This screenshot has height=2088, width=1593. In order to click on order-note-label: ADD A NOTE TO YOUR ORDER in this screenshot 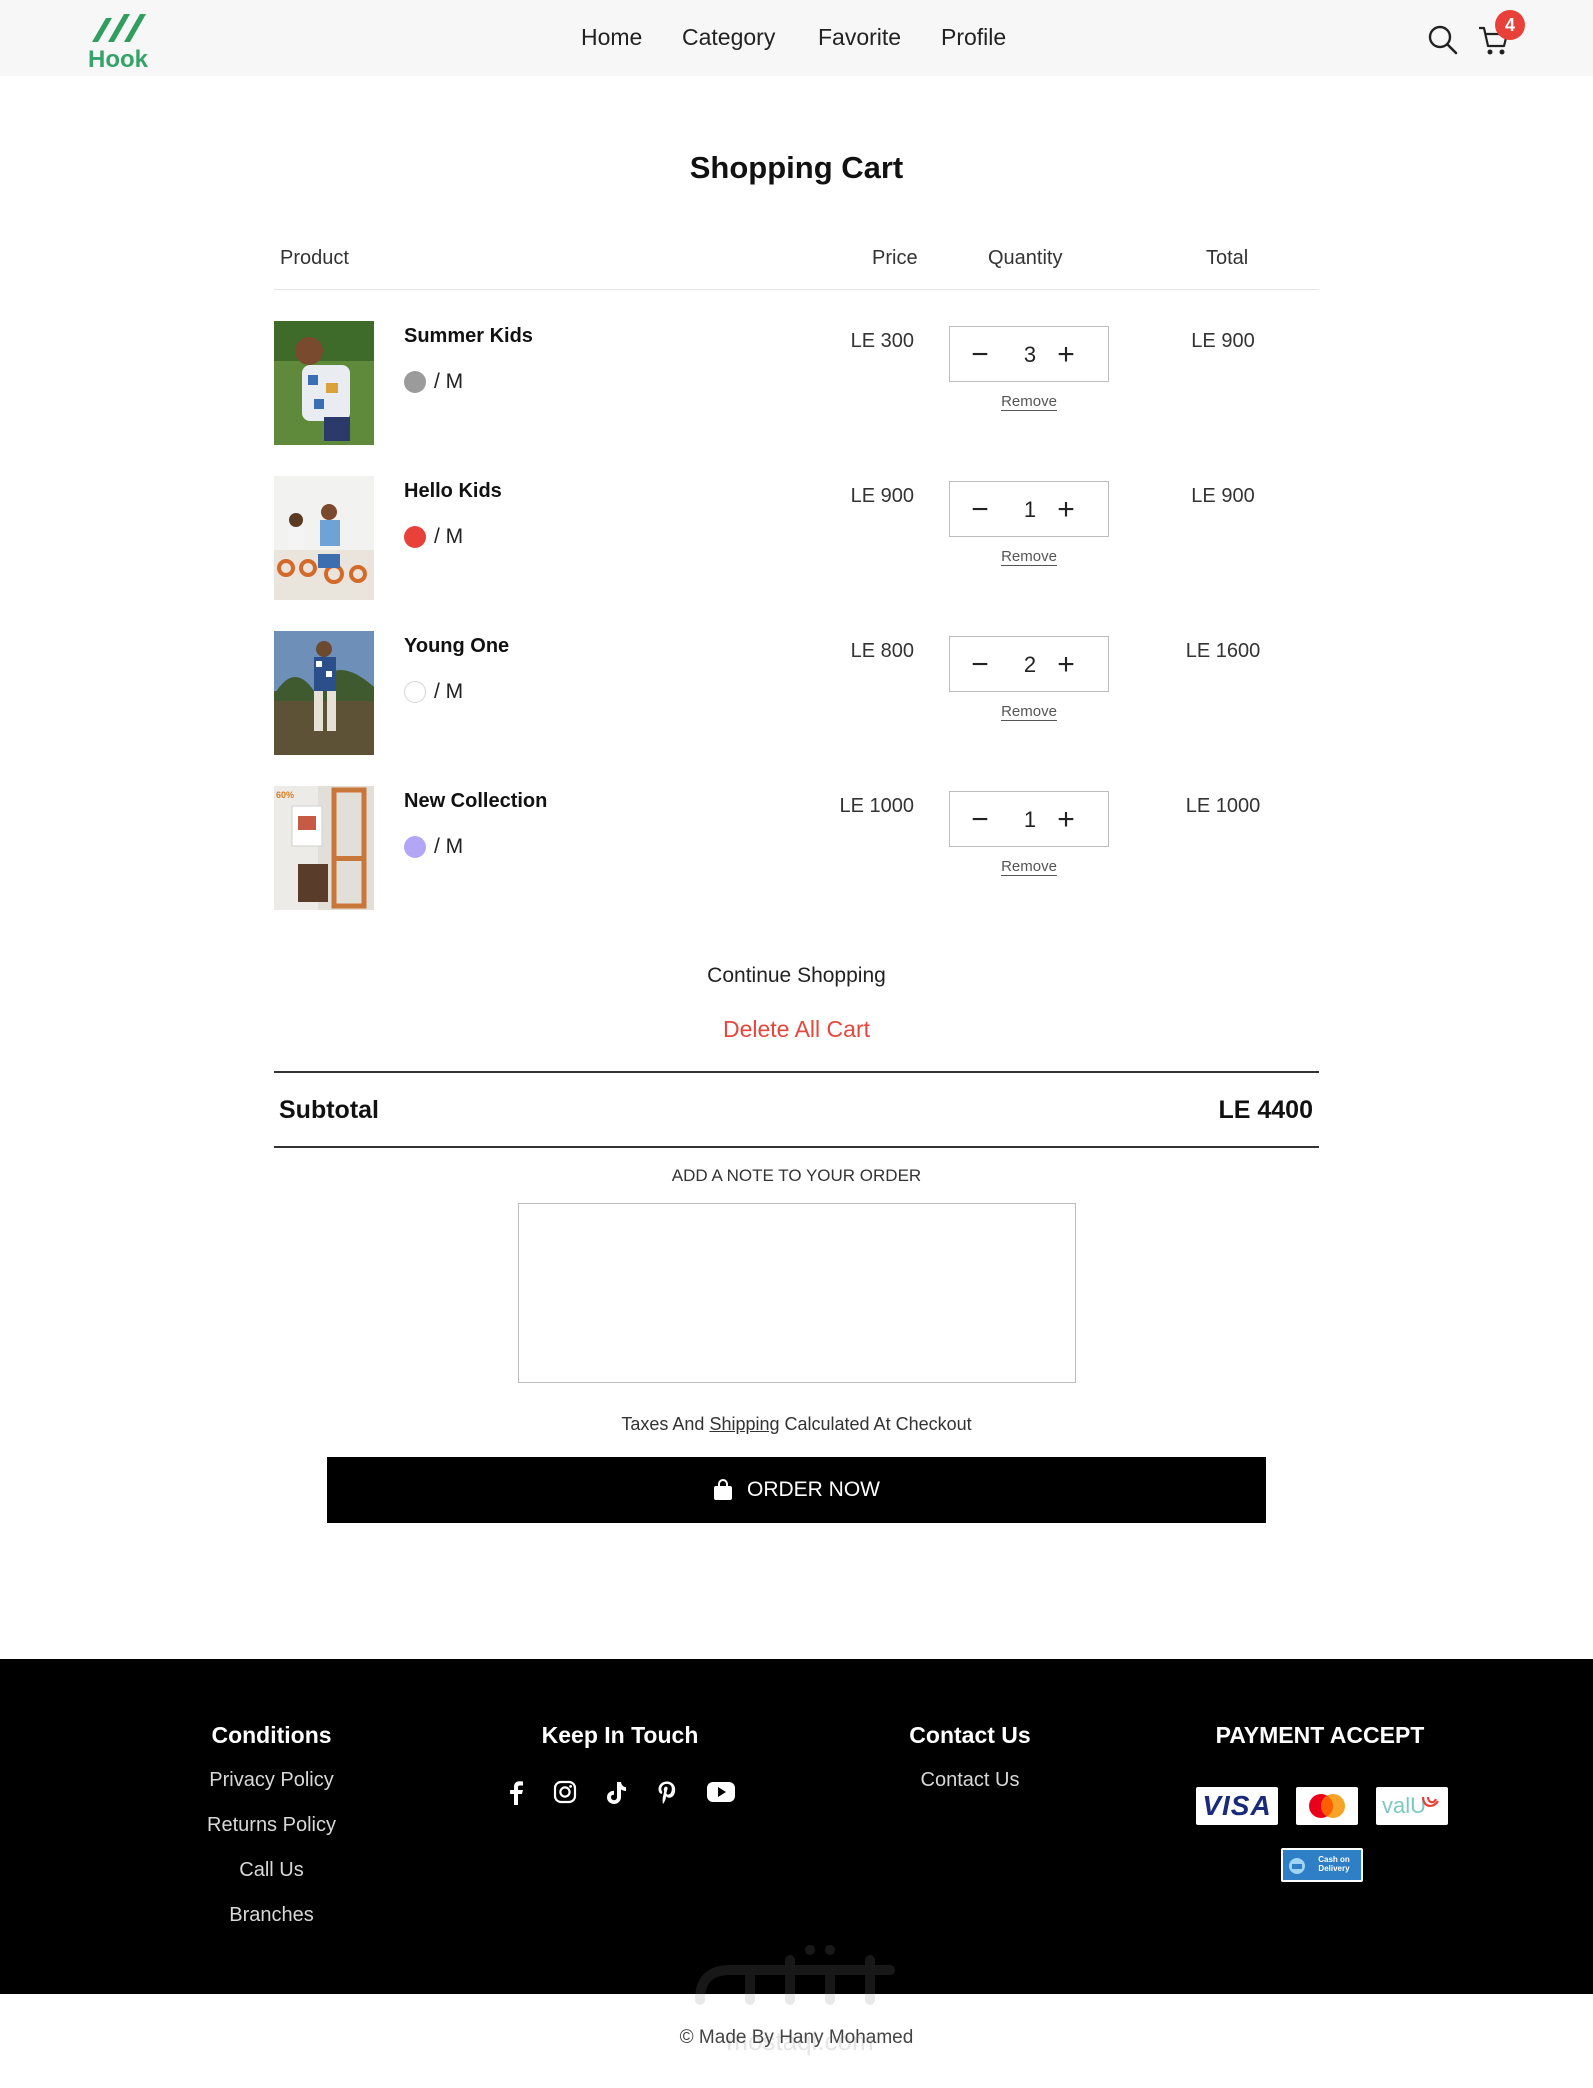, I will do `click(796, 1175)`.